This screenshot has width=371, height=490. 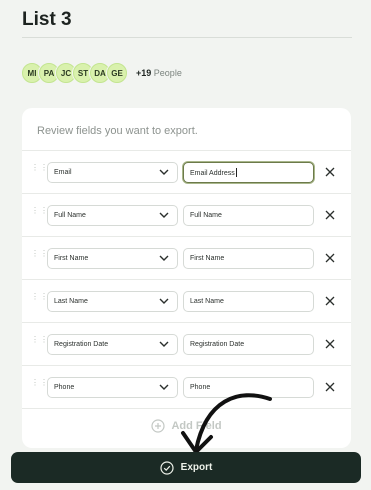 What do you see at coordinates (112, 215) in the screenshot?
I see `field-select: Full Name` at bounding box center [112, 215].